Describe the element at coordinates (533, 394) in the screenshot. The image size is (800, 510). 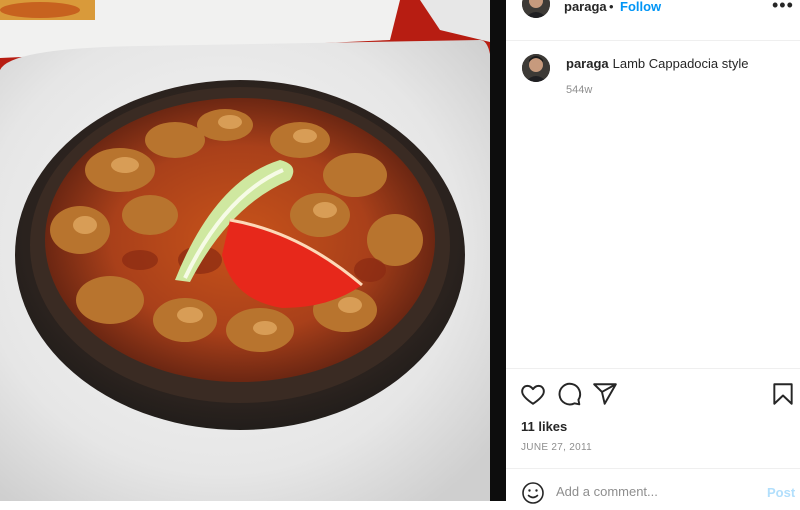
I see `heart-icon` at that location.